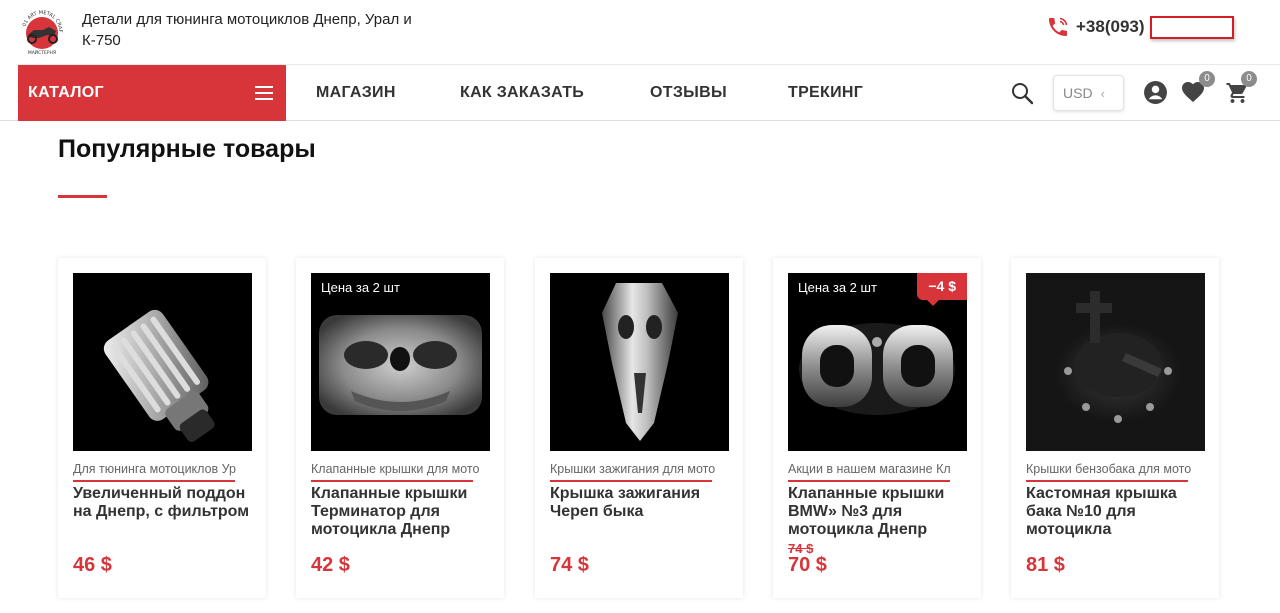 The height and width of the screenshot is (613, 1280). I want to click on wishlist-count-badge: 0, so click(1207, 79).